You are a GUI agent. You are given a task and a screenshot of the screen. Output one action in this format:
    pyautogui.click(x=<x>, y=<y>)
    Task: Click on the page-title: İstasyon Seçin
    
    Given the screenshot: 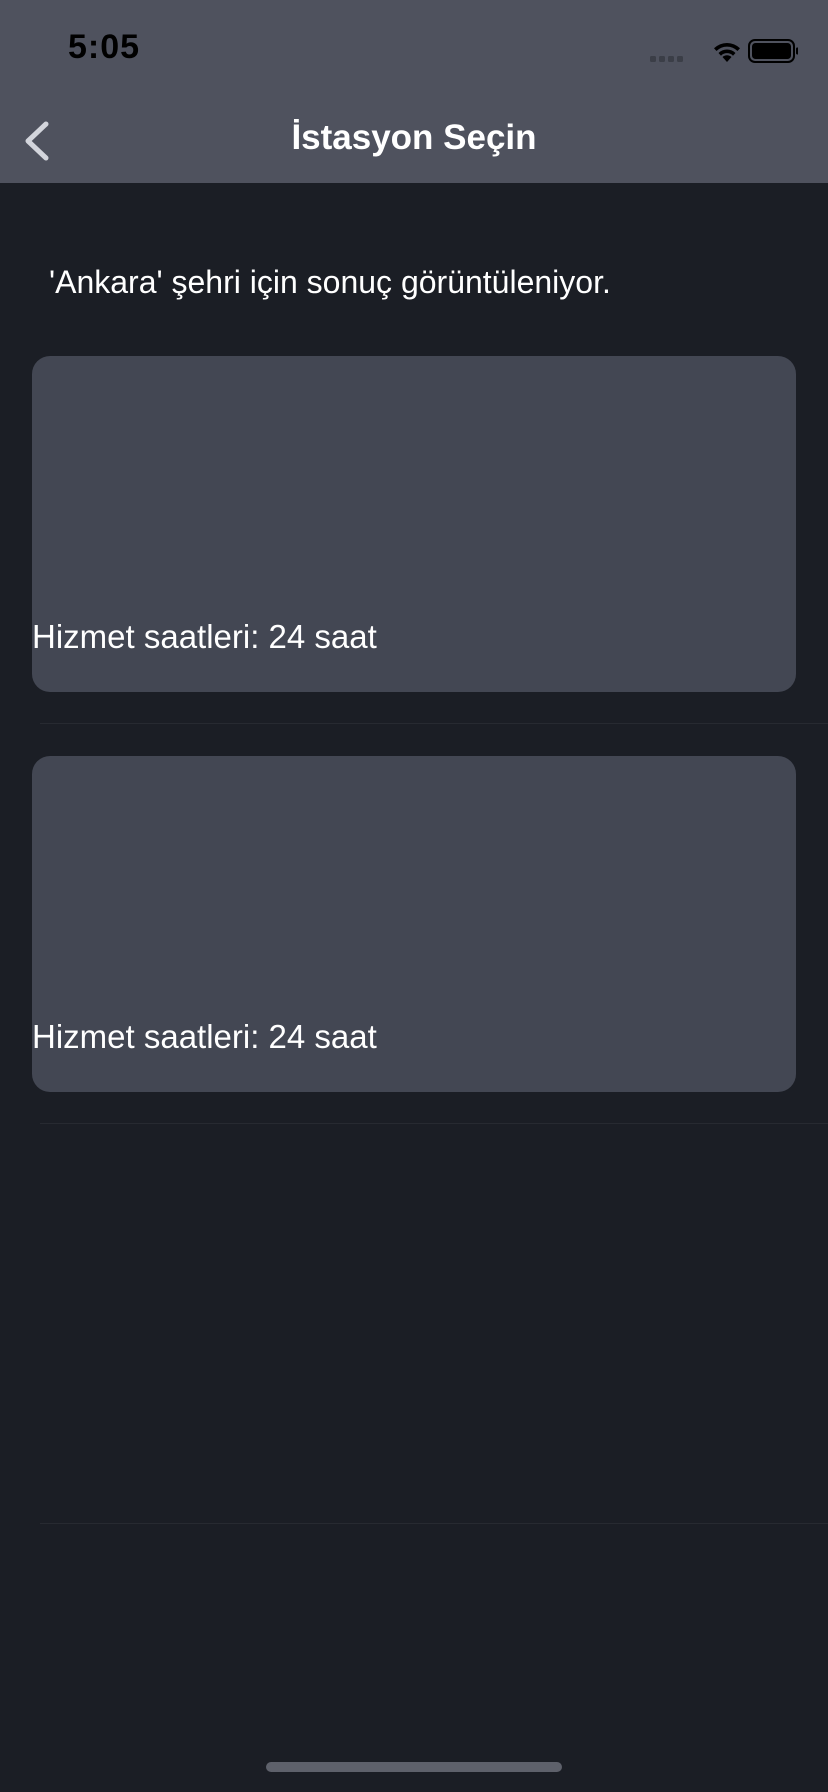 What is the action you would take?
    pyautogui.click(x=414, y=137)
    